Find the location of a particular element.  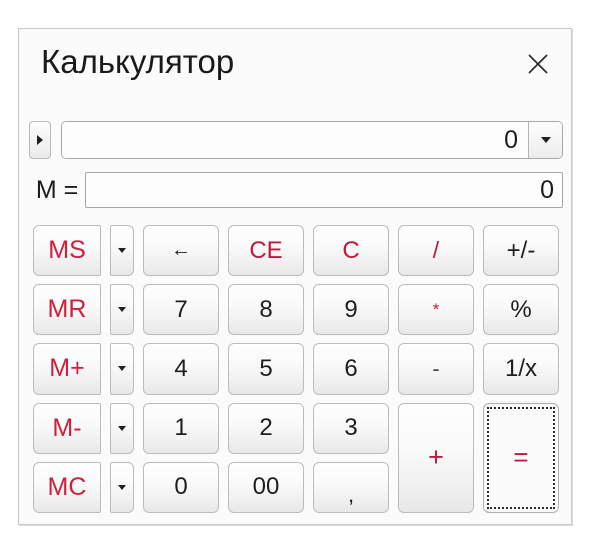

digit-8-button: 8 is located at coordinates (266, 310).